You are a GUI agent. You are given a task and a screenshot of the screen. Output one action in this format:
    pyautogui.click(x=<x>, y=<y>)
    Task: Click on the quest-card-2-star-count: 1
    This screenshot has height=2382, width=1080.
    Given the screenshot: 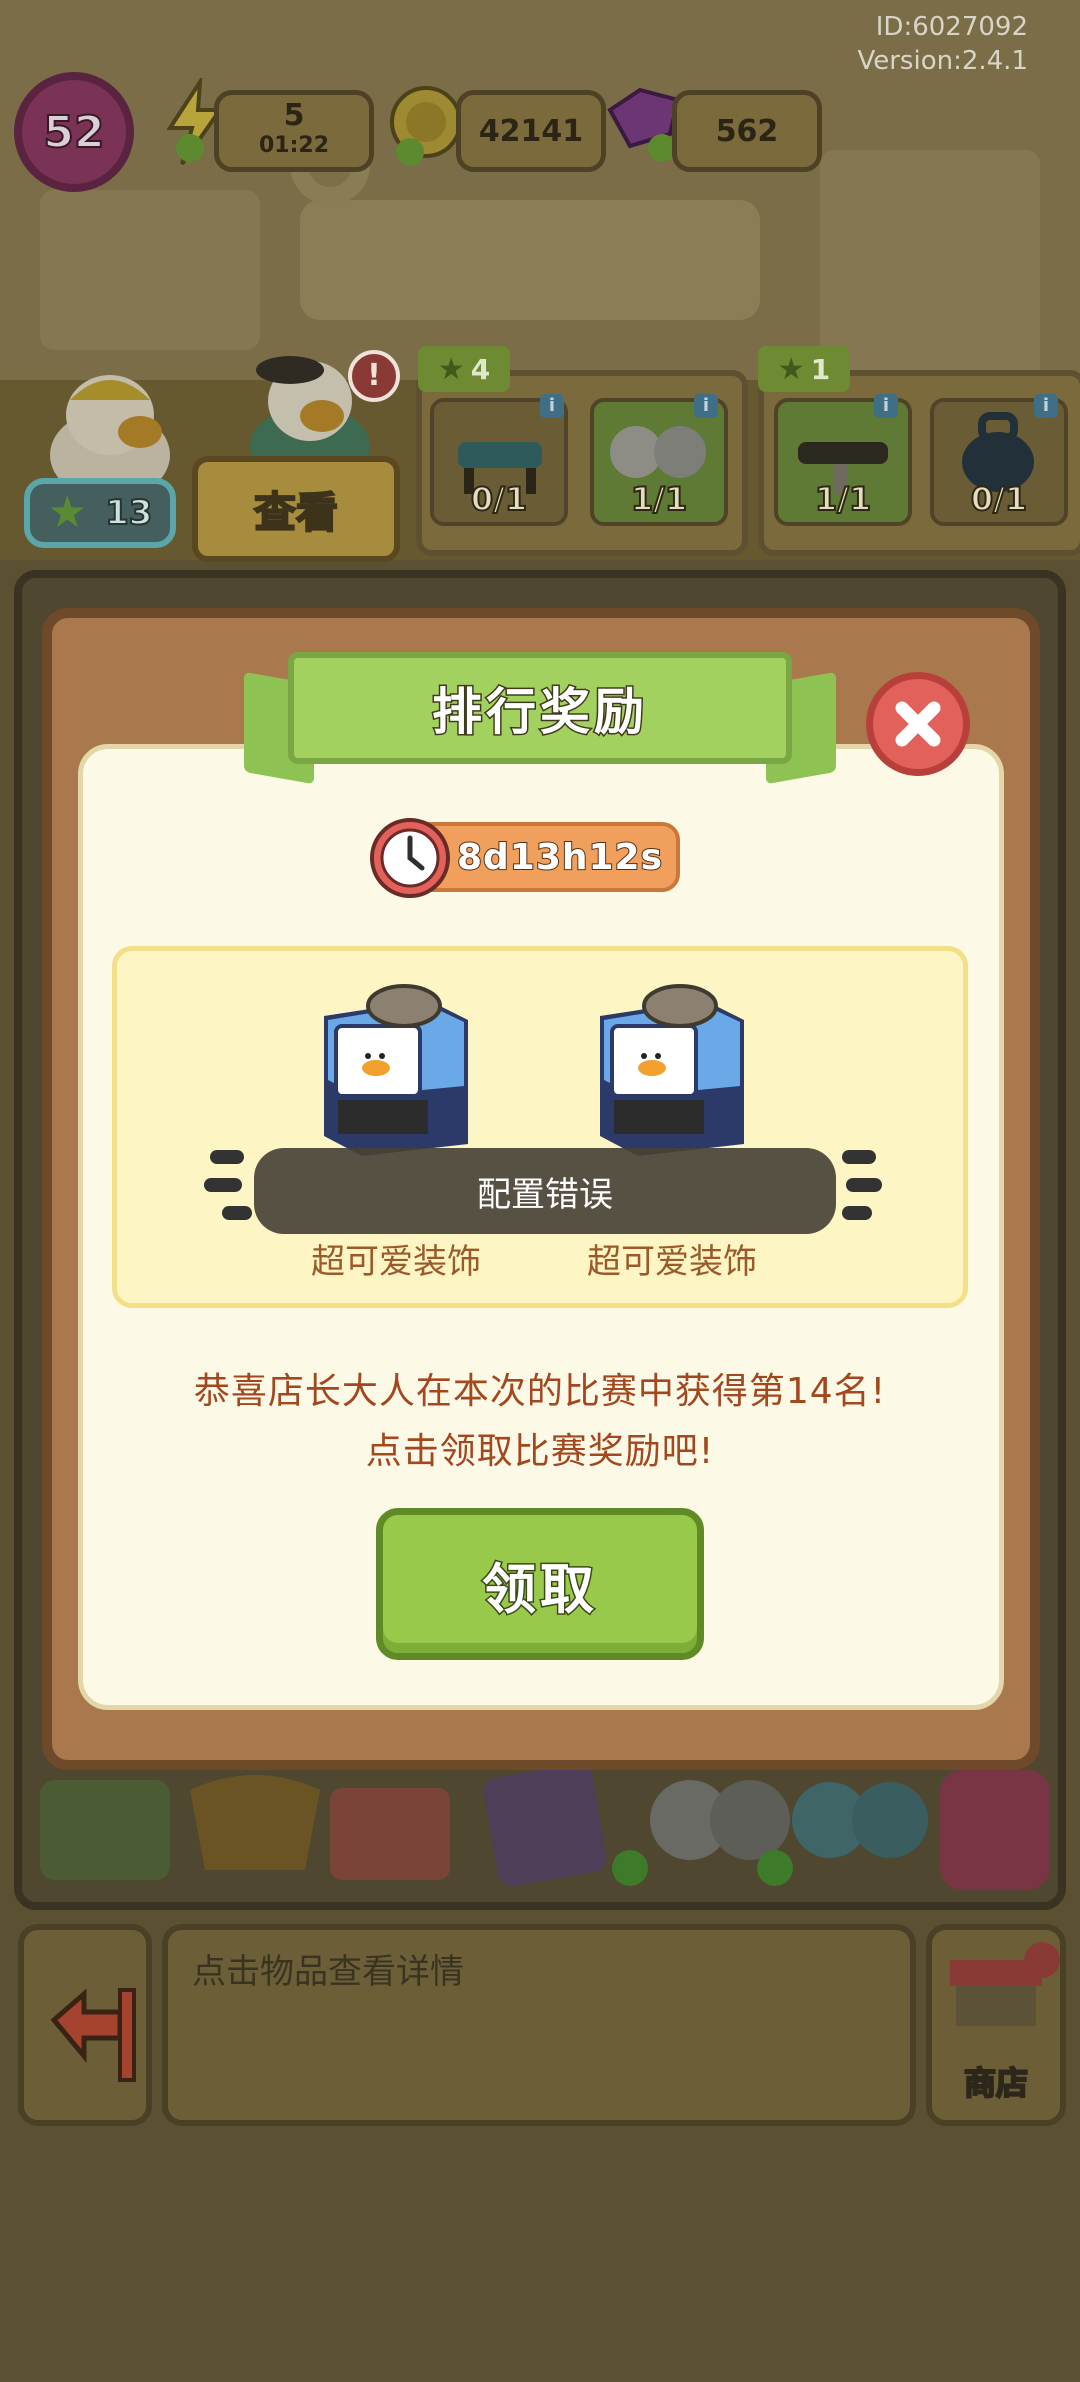 What is the action you would take?
    pyautogui.click(x=820, y=369)
    